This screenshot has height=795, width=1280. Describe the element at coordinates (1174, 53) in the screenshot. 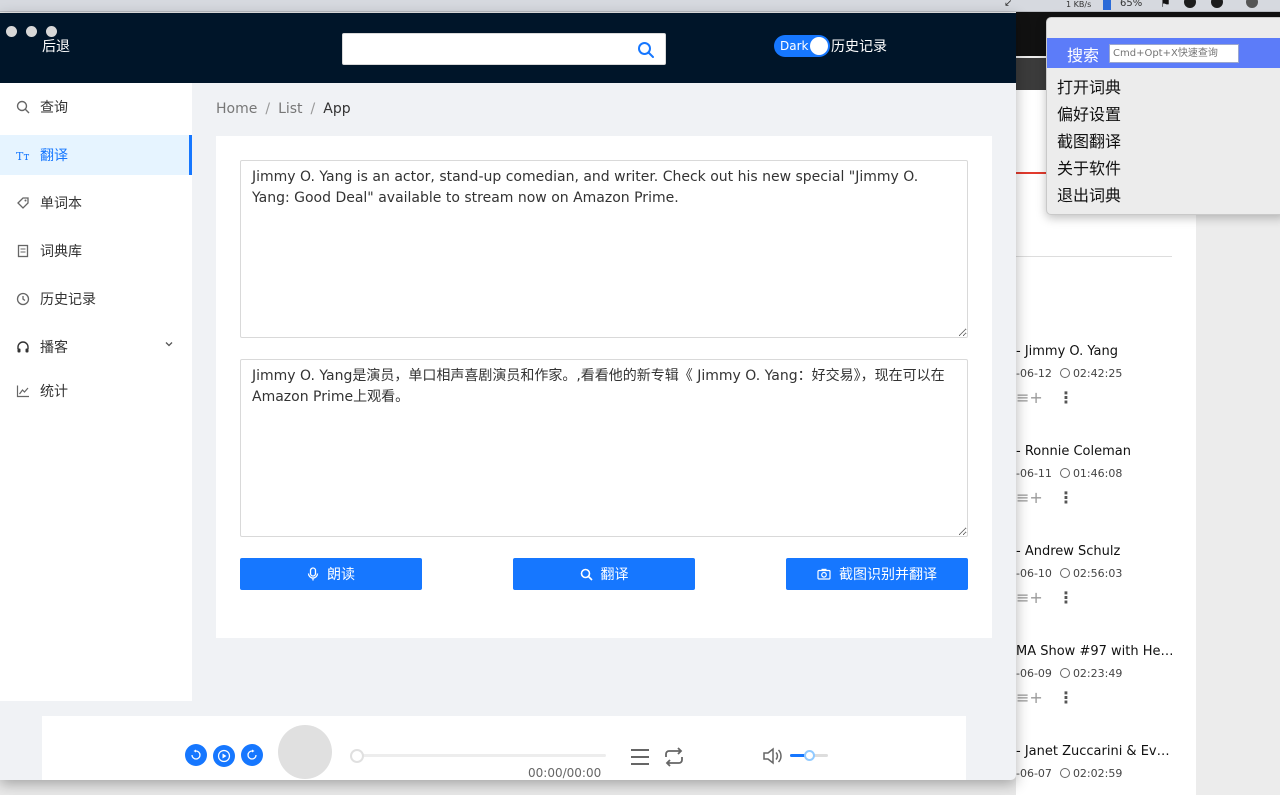

I see `tray-search-input` at that location.